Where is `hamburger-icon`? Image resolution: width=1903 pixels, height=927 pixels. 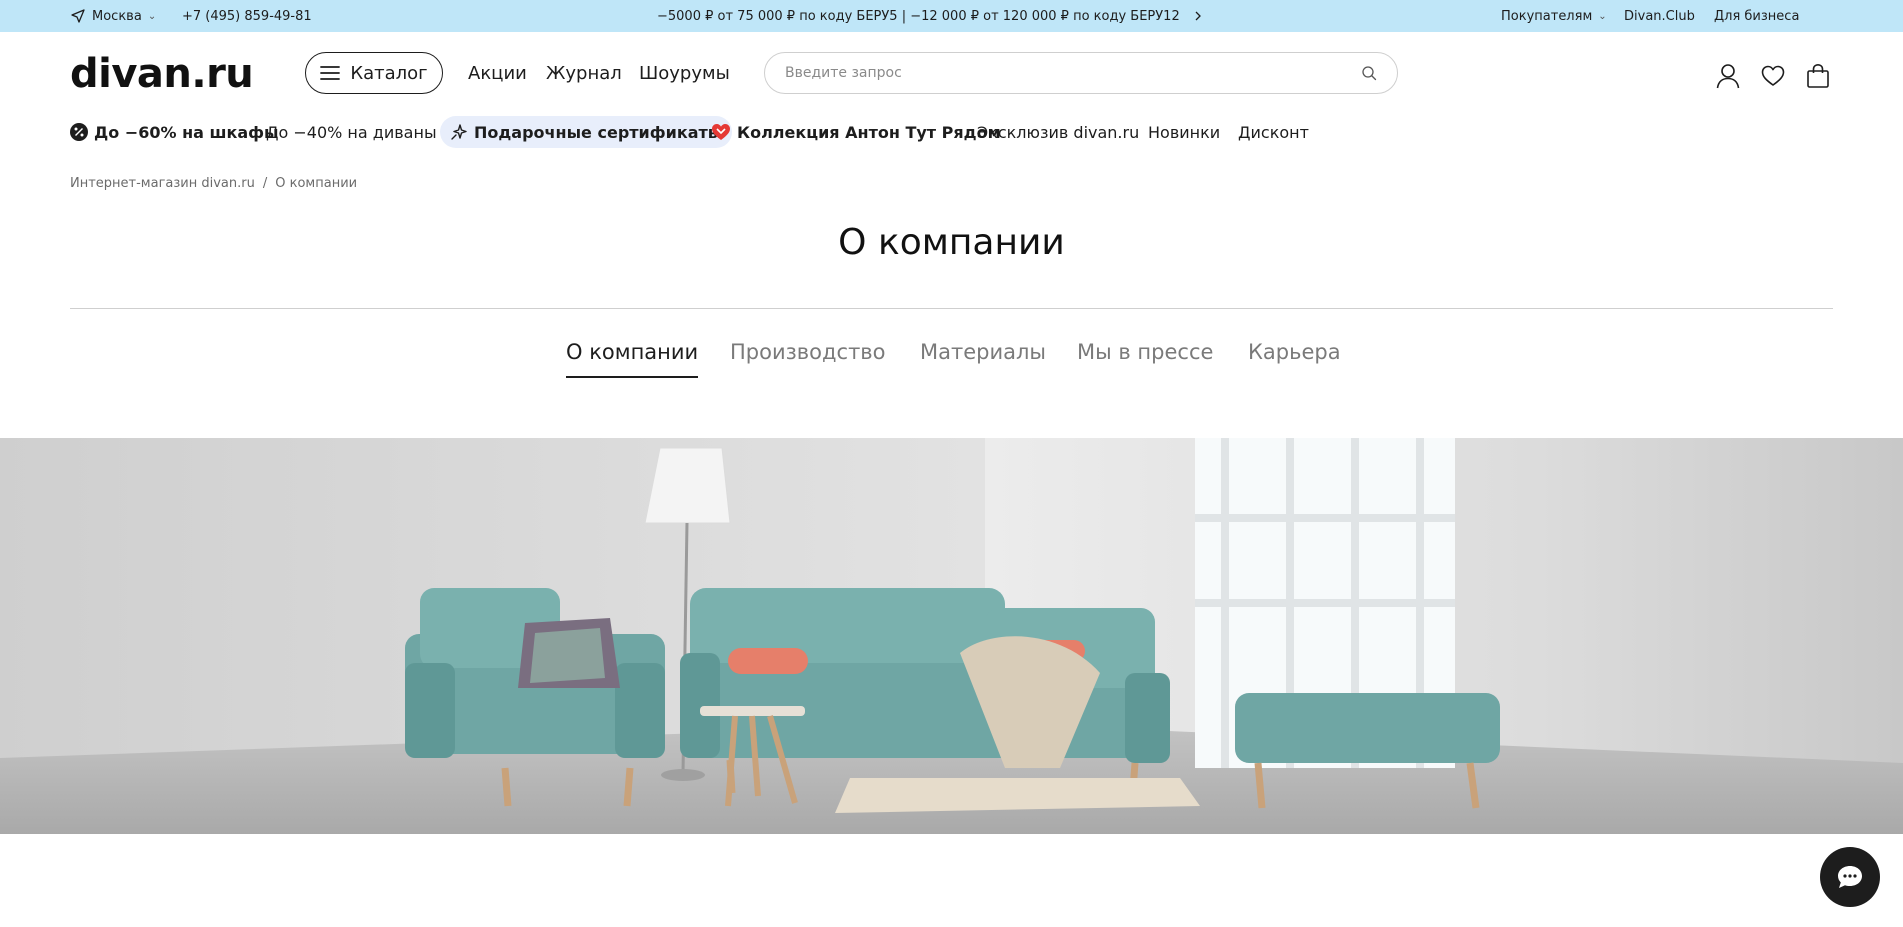
hamburger-icon is located at coordinates (330, 73).